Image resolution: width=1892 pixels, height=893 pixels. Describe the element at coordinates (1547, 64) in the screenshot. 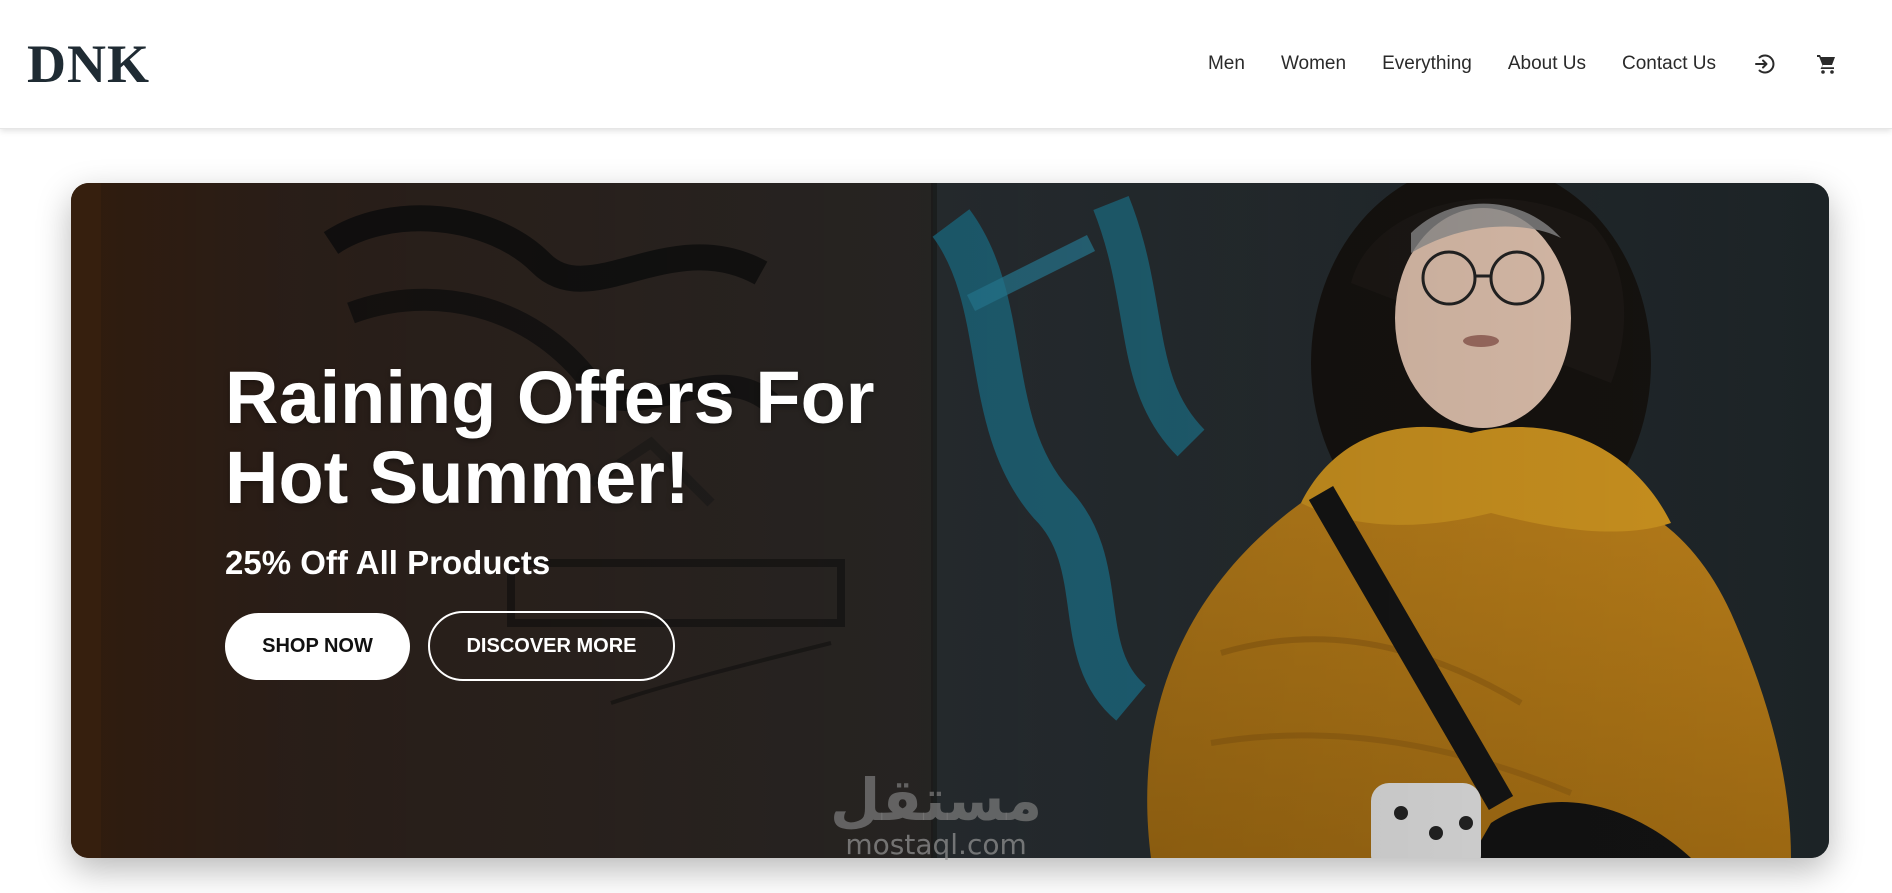

I see `nav-link-about-us: About Us` at that location.